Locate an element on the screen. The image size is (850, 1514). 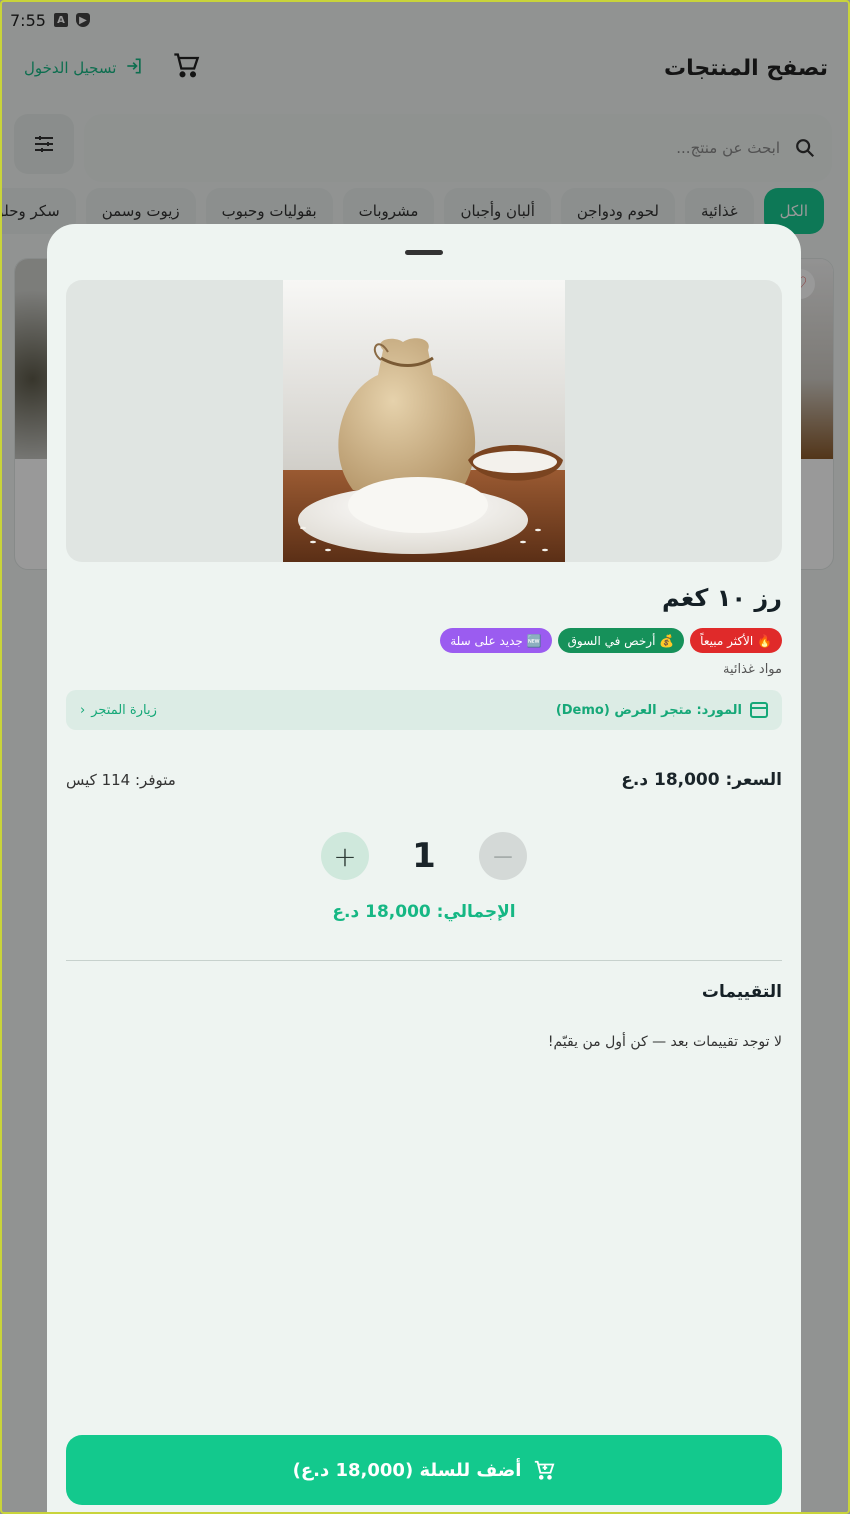
supplier-label: المورد: متجر العرض (Demo) is located at coordinates (648, 710).